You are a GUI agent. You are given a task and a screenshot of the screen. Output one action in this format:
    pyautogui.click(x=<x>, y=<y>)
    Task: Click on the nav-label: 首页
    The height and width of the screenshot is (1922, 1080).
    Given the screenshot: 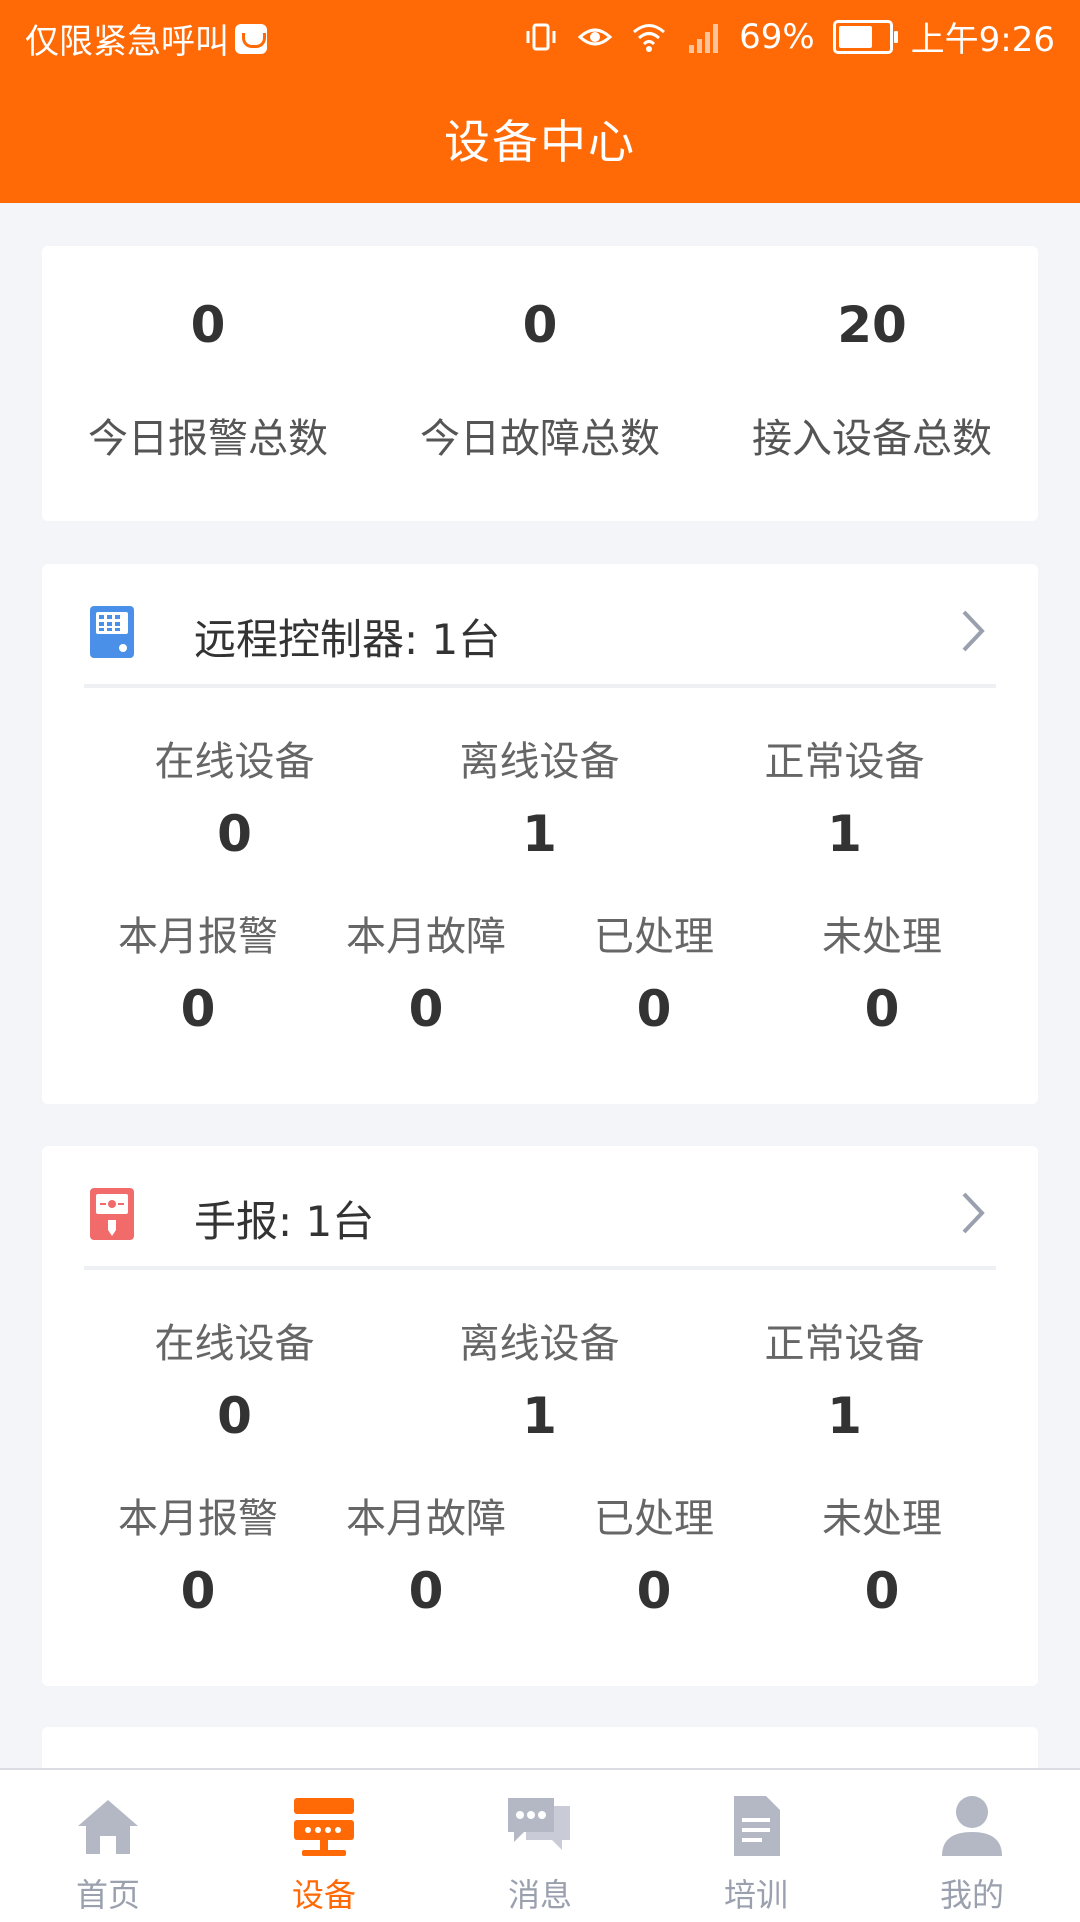 What is the action you would take?
    pyautogui.click(x=107, y=1895)
    